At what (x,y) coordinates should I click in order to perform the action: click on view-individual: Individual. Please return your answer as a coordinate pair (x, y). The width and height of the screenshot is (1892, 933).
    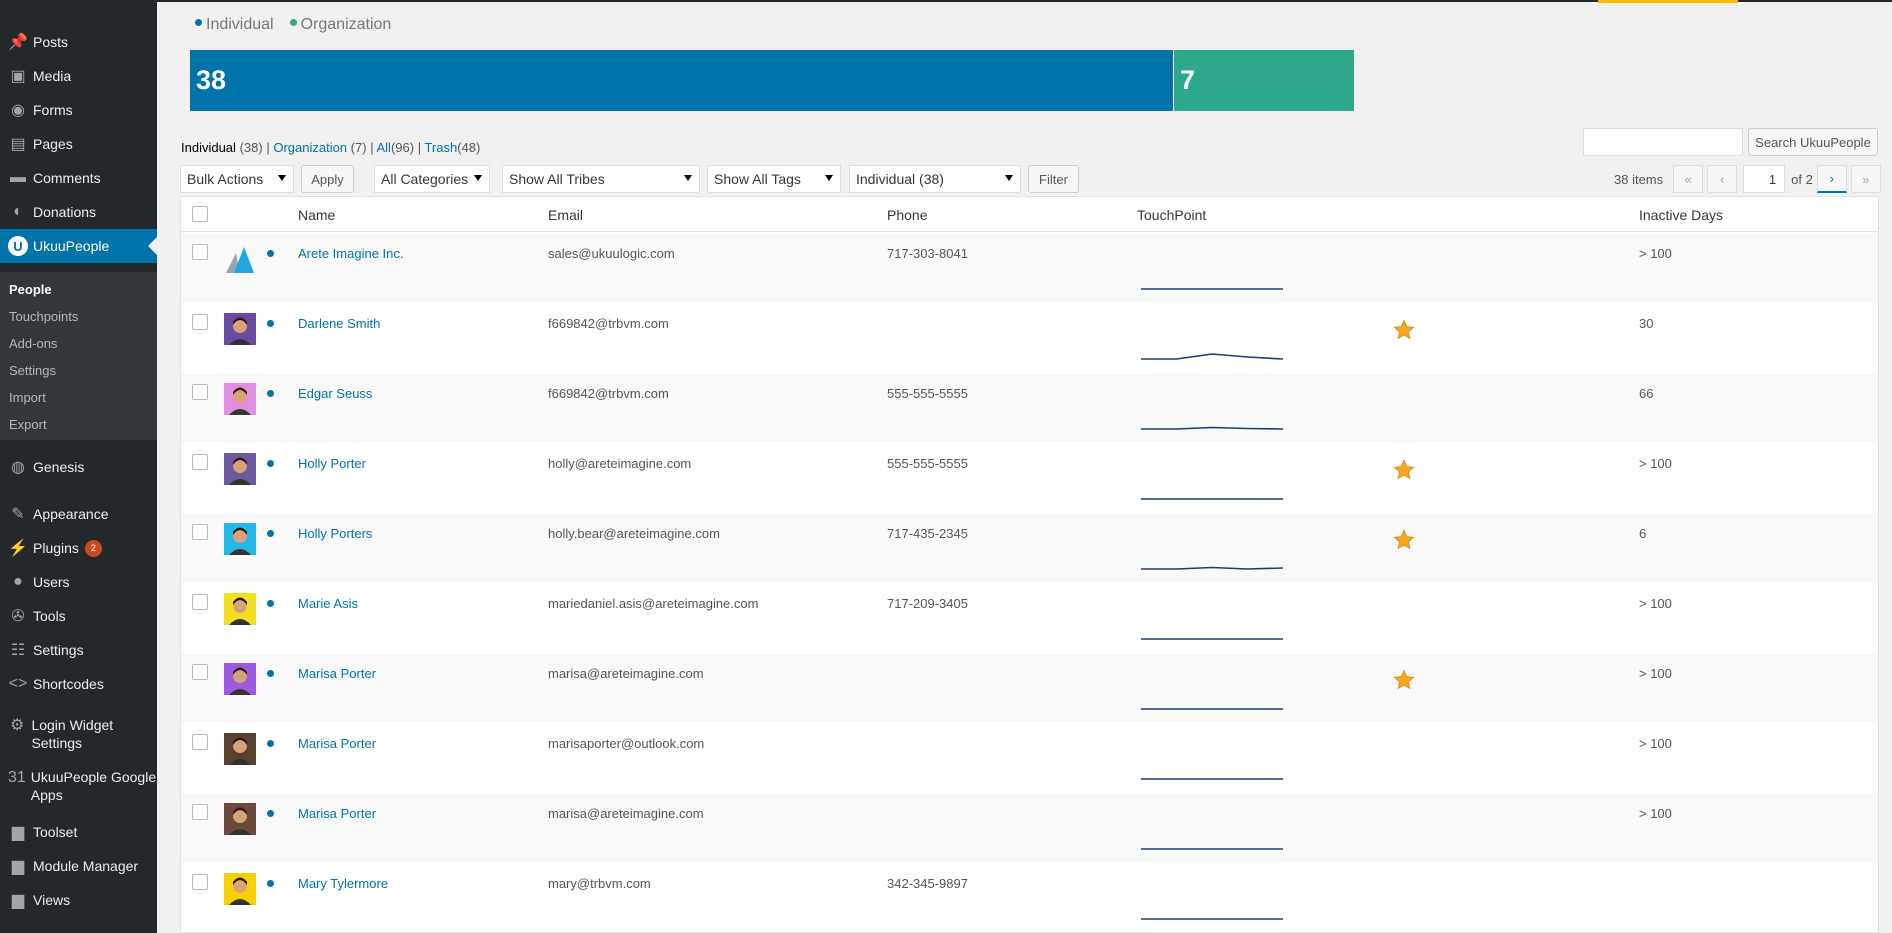
    Looking at the image, I should click on (208, 147).